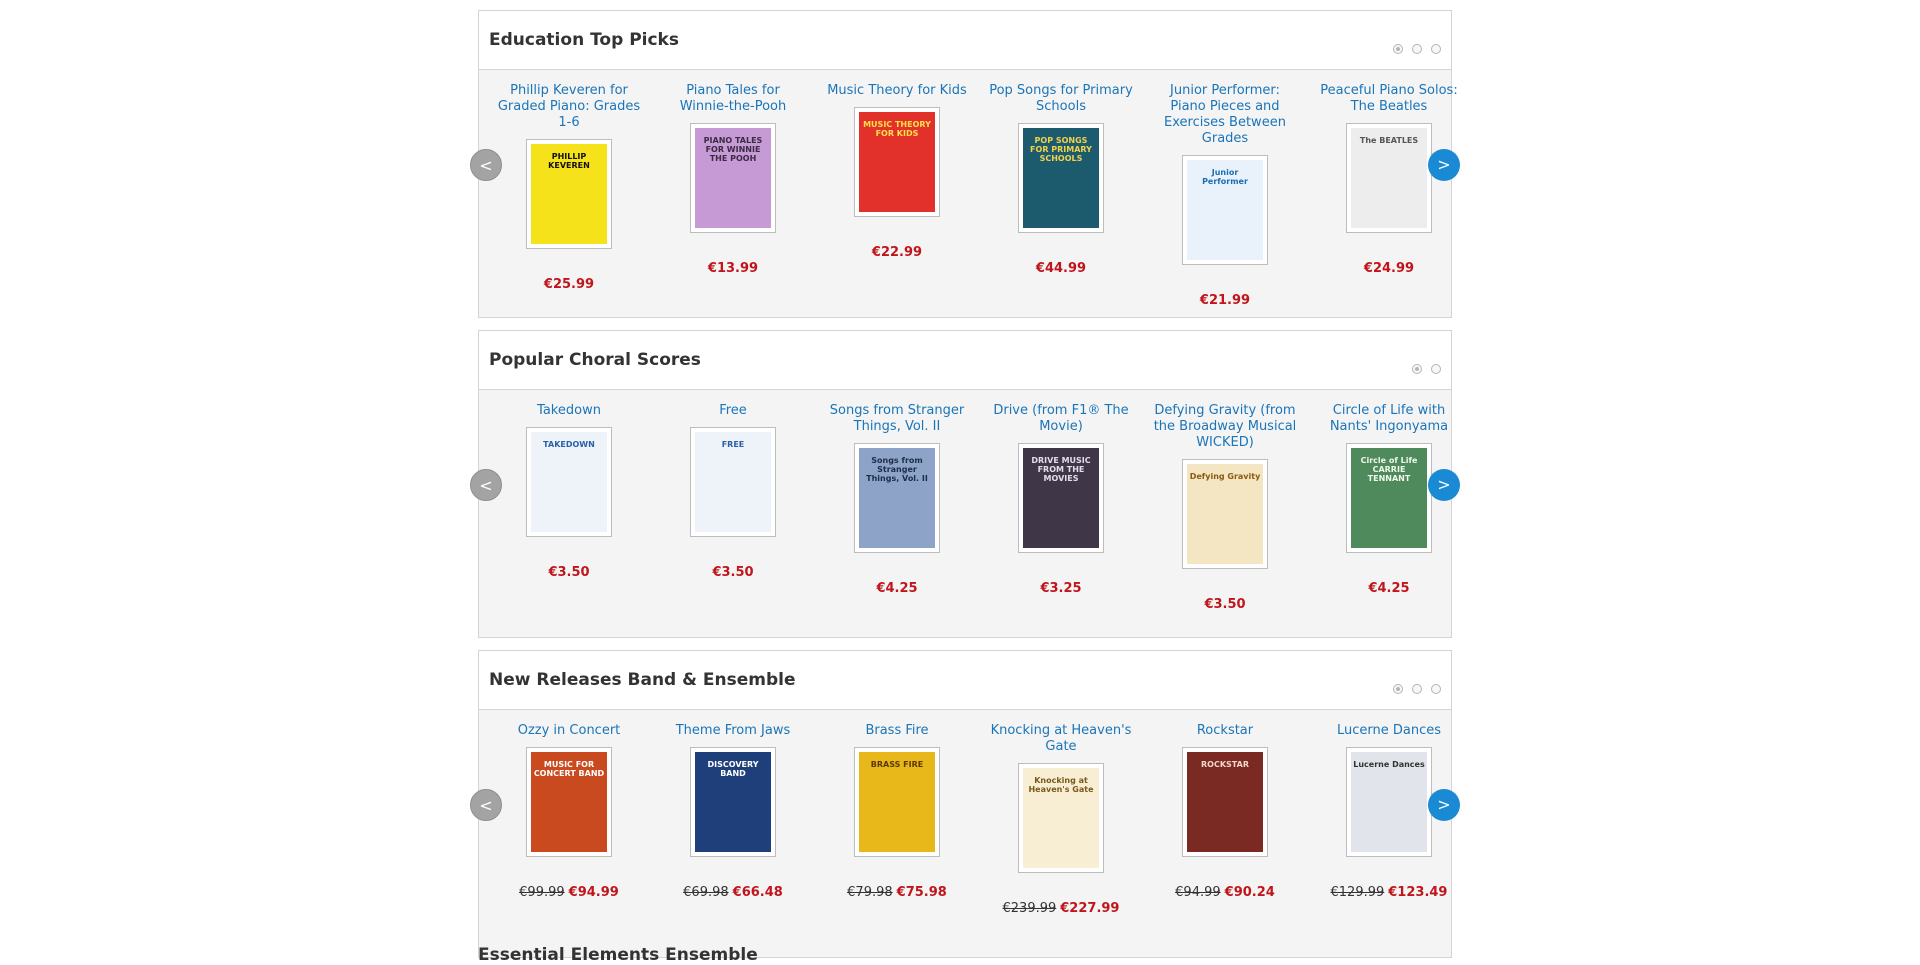 This screenshot has height=965, width=1920. What do you see at coordinates (1225, 802) in the screenshot?
I see `product-cover-link: ROCKSTAR` at bounding box center [1225, 802].